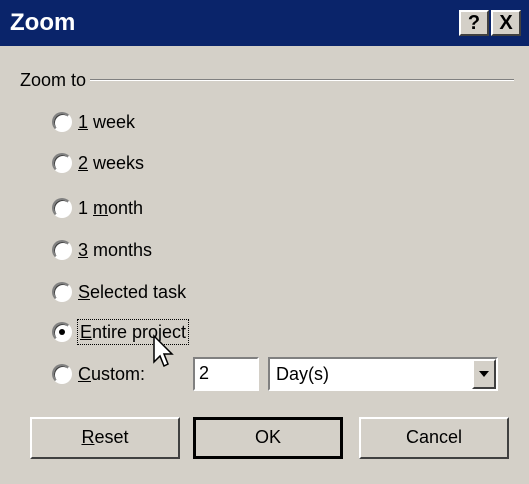 The width and height of the screenshot is (529, 484). I want to click on group-divider, so click(267, 80).